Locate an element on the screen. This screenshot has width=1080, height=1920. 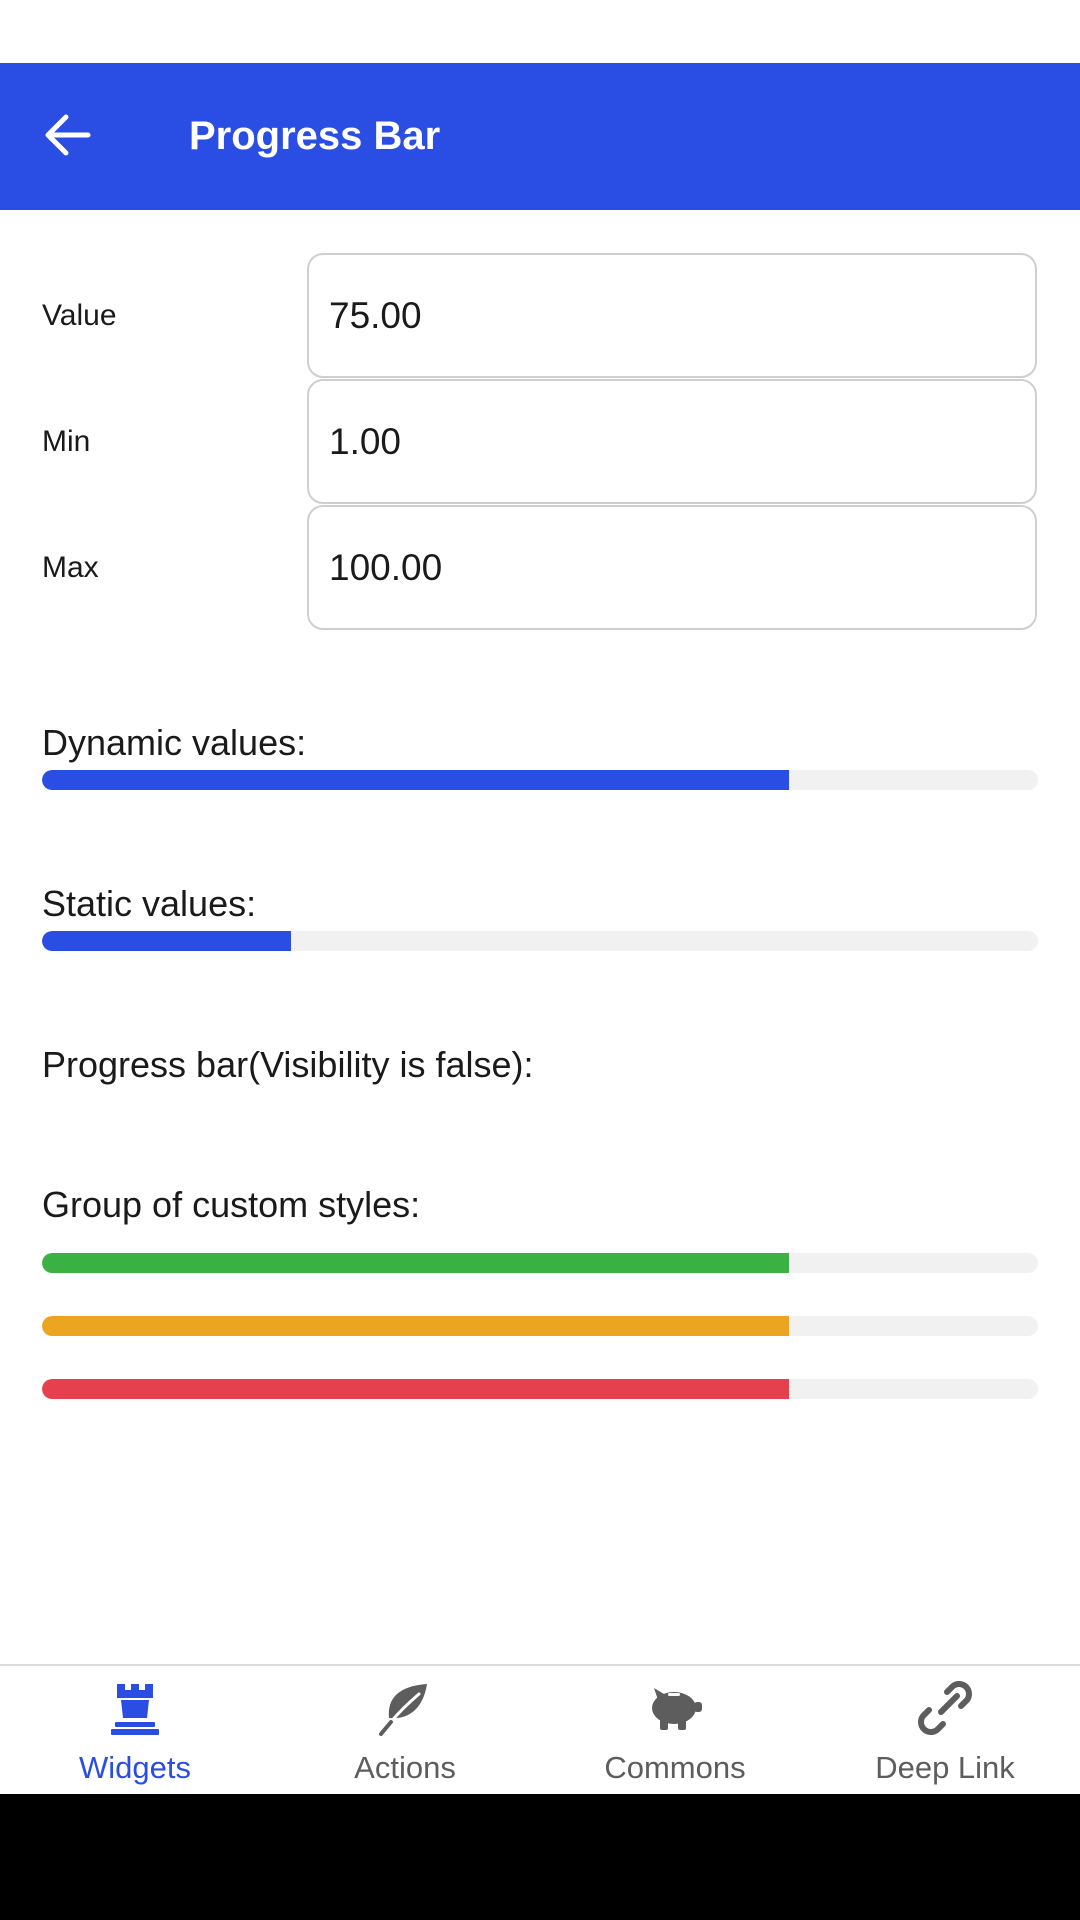
bottom-nav: Widgets Actions Commons Deep Link is located at coordinates (540, 1730).